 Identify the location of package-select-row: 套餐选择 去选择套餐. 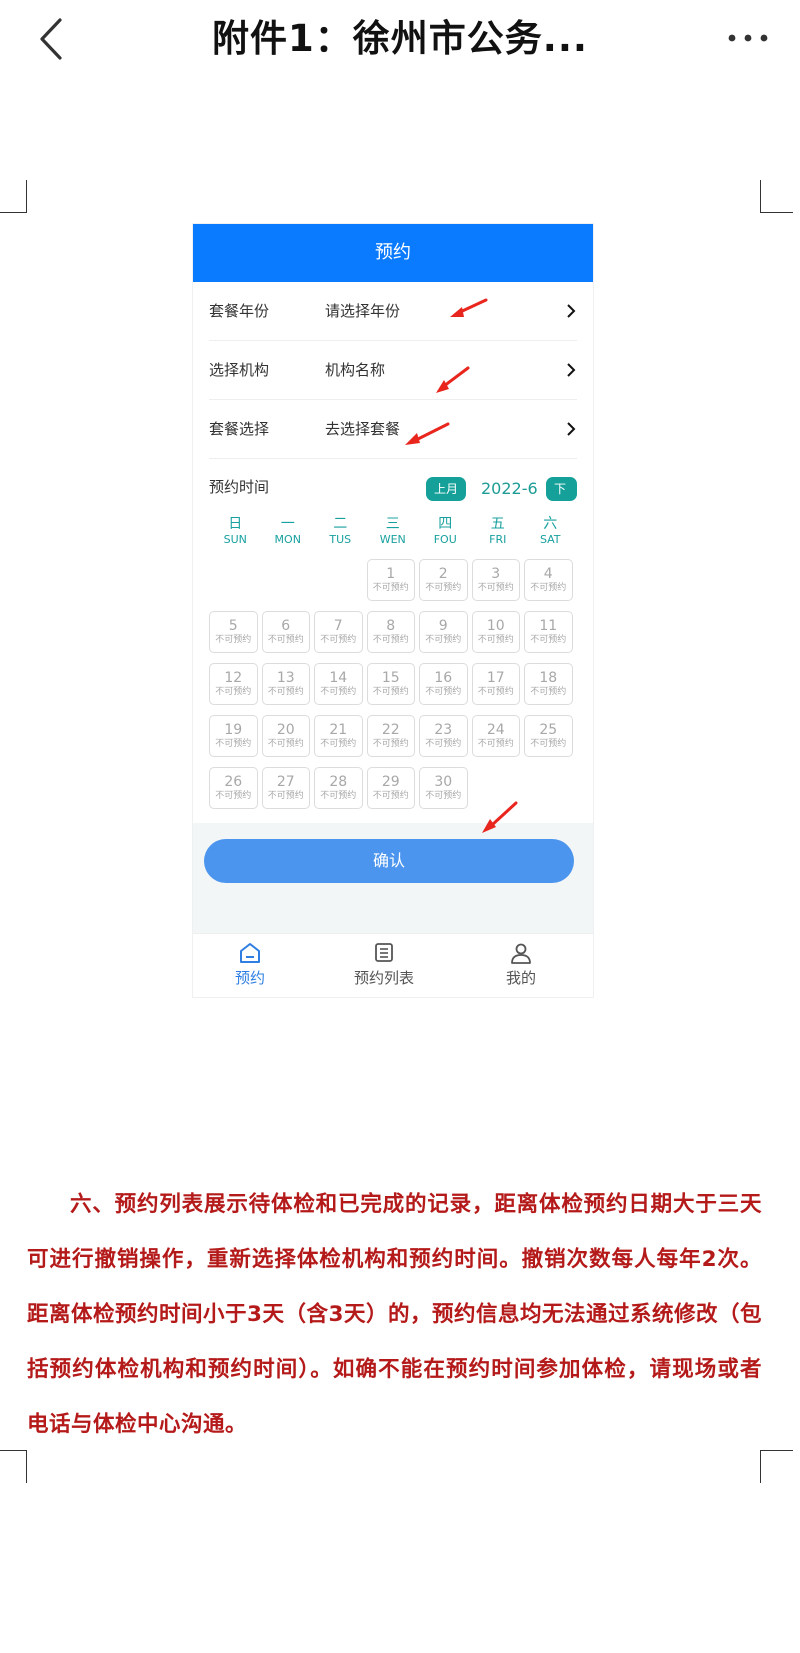
(393, 429).